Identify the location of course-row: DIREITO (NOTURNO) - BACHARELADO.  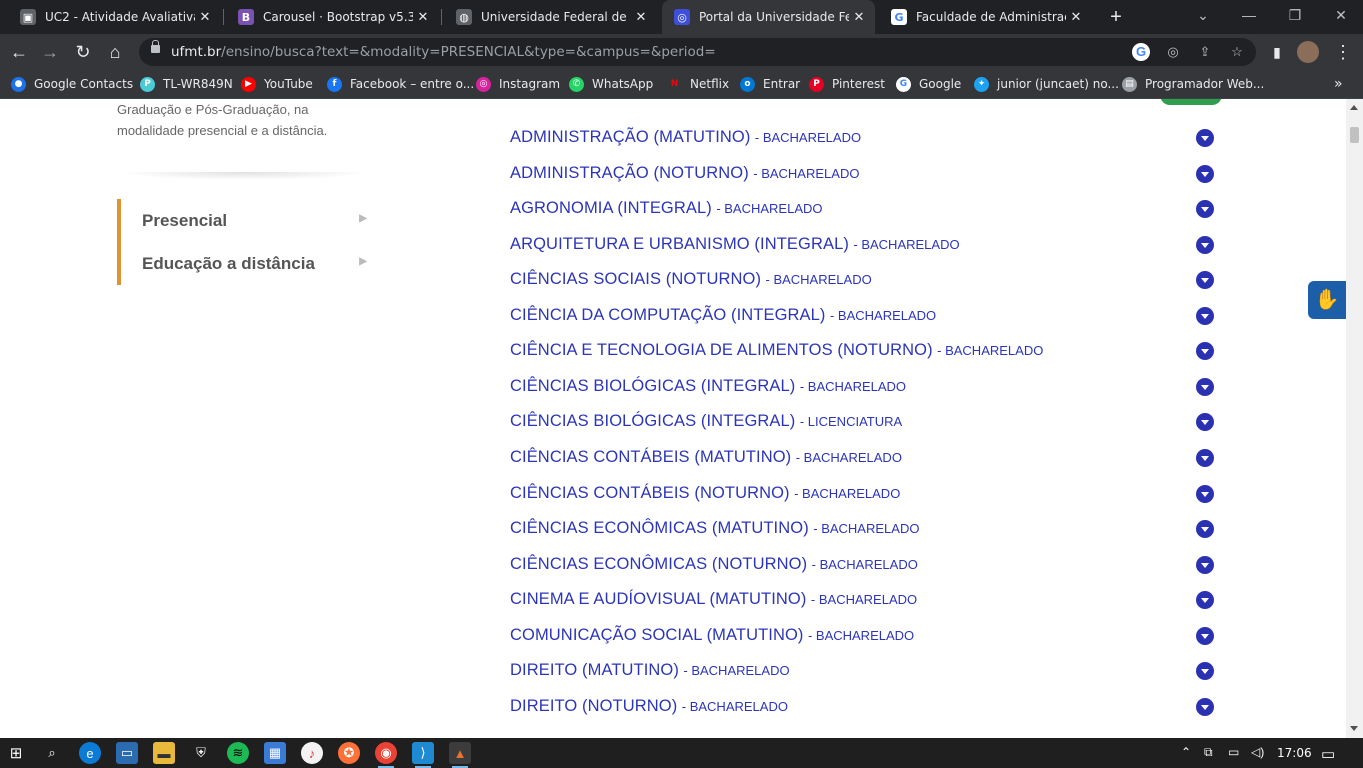
(870, 709).